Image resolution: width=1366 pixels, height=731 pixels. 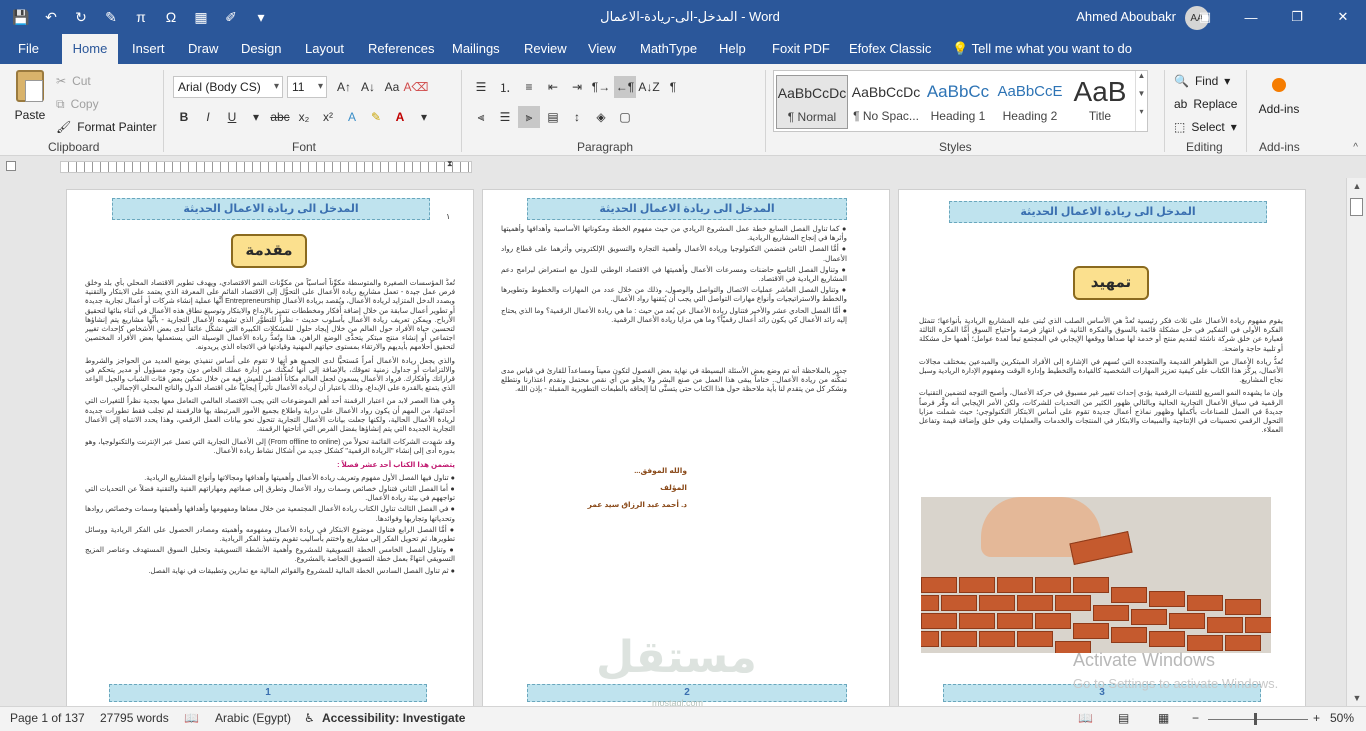 What do you see at coordinates (1123, 718) in the screenshot?
I see `print-layout-icon: ▤` at bounding box center [1123, 718].